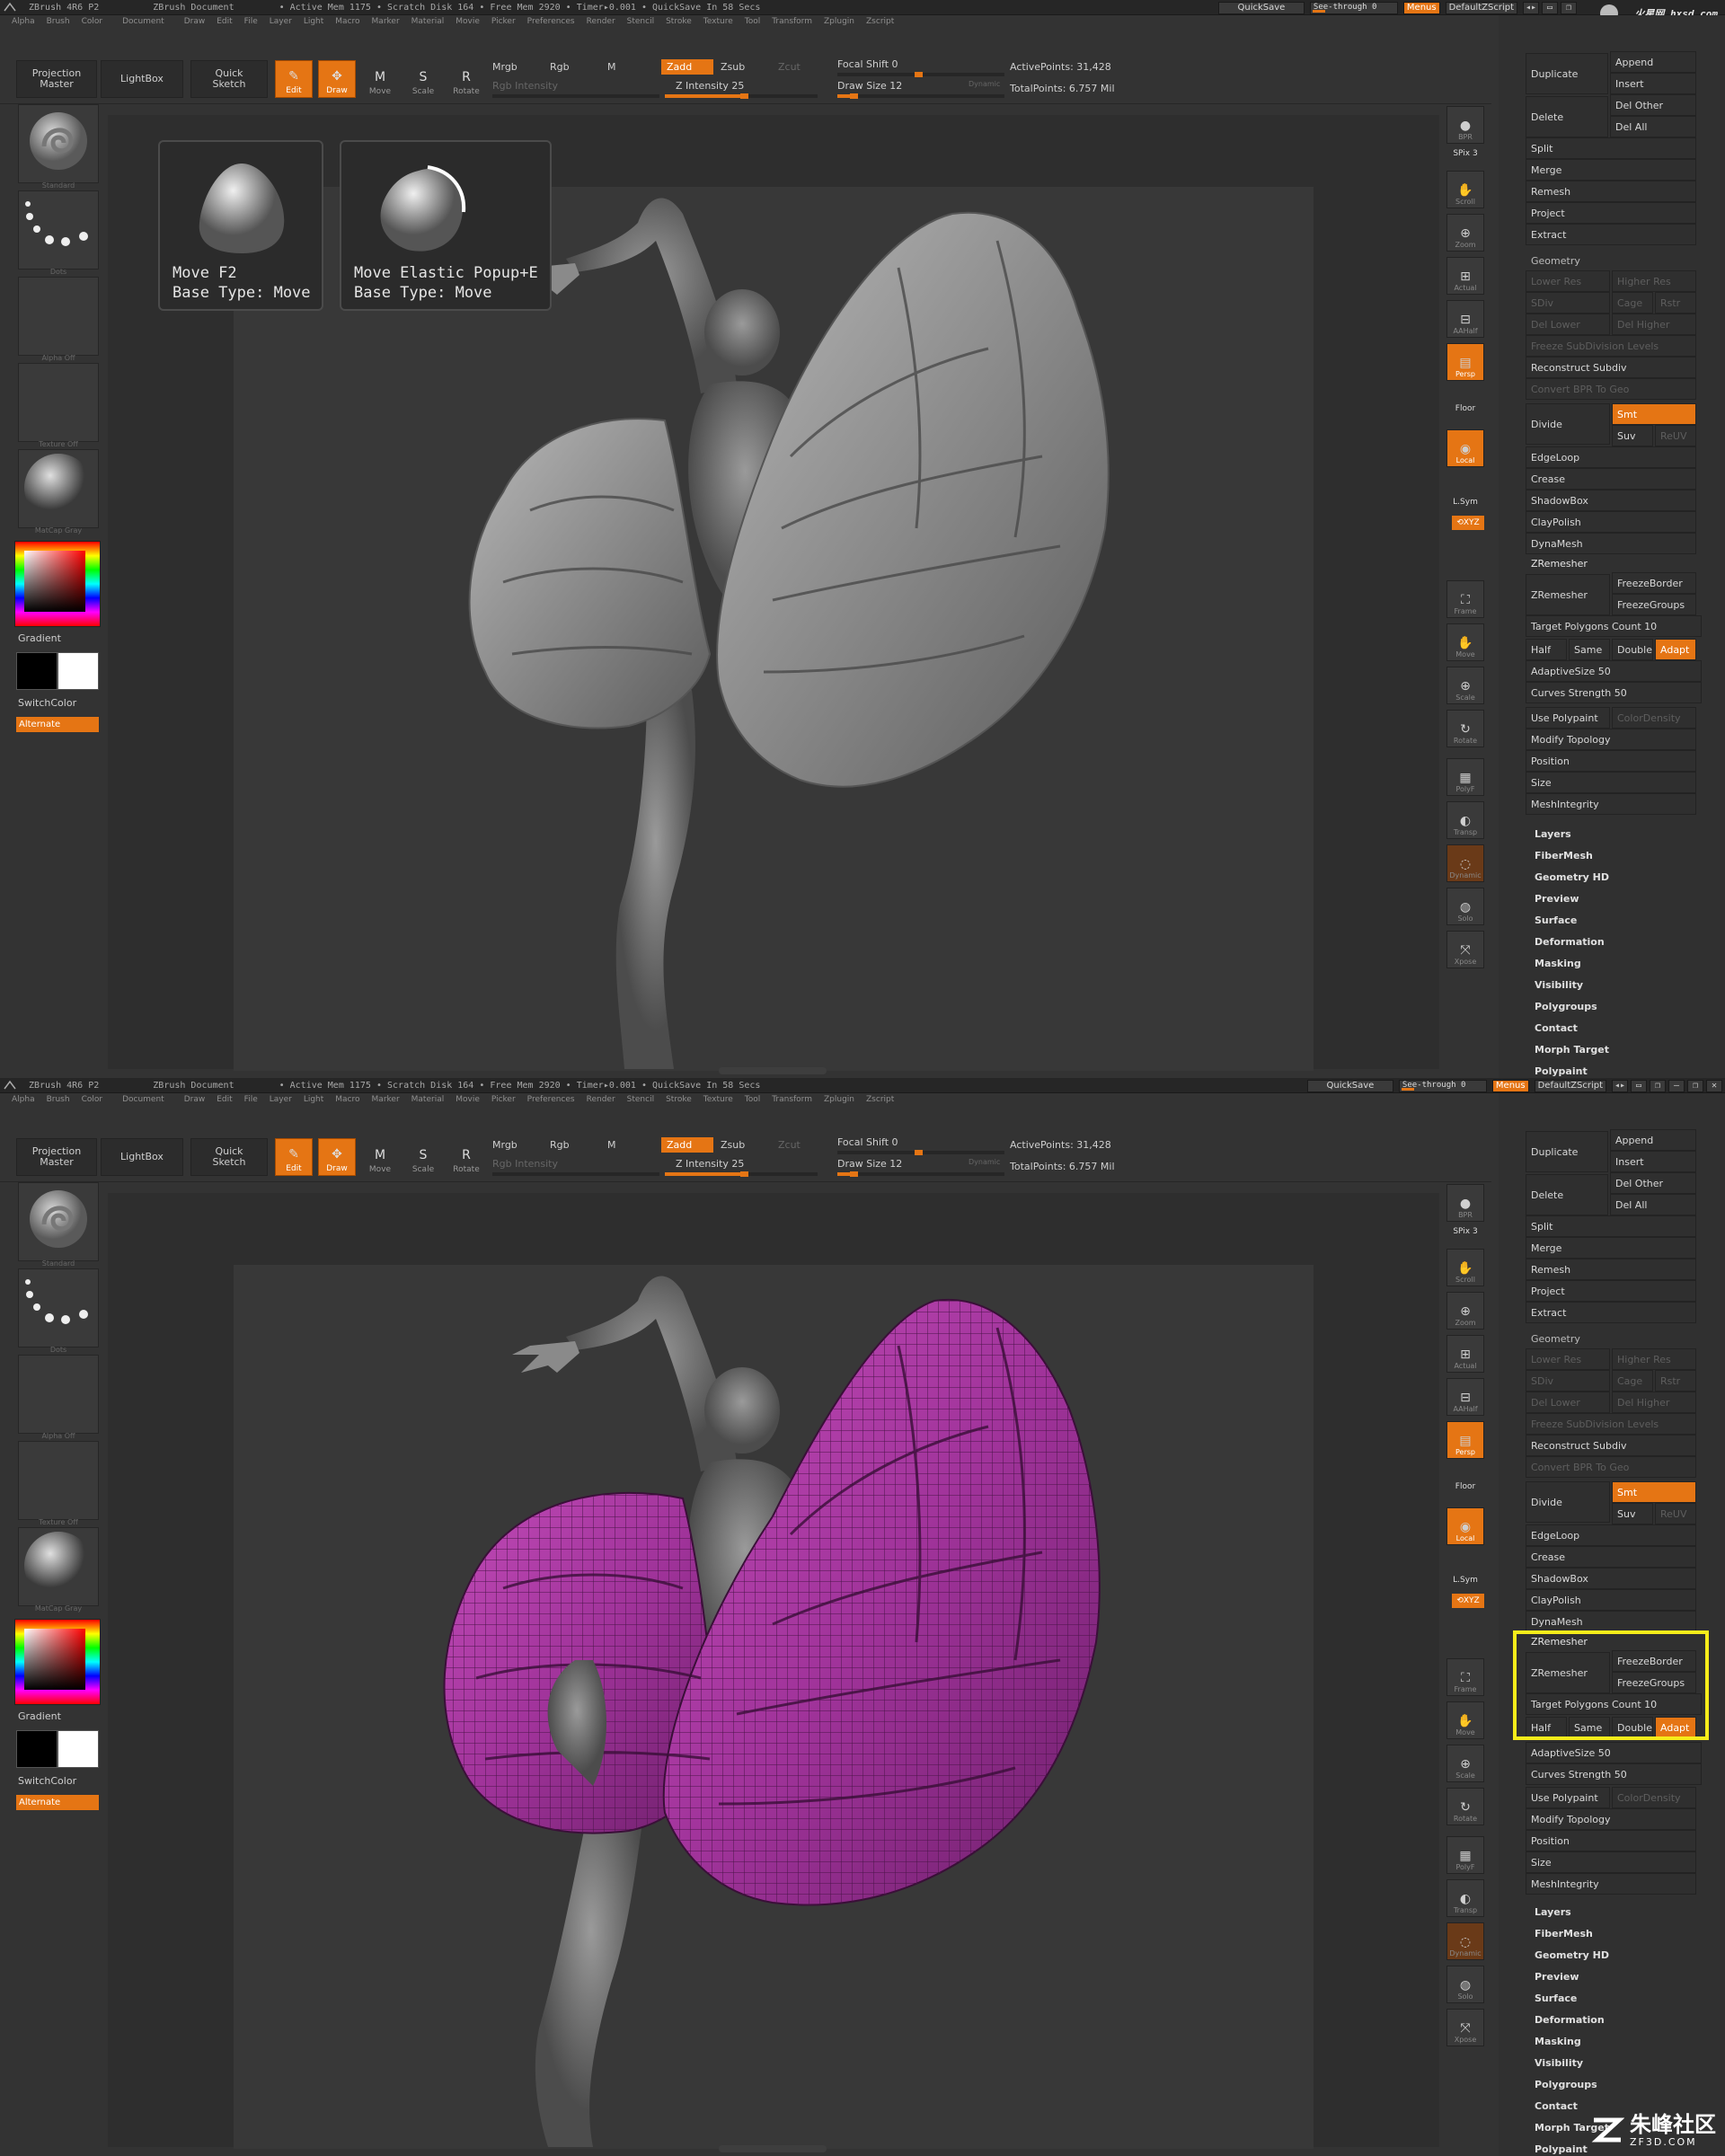  What do you see at coordinates (57, 1662) in the screenshot?
I see `color-picker` at bounding box center [57, 1662].